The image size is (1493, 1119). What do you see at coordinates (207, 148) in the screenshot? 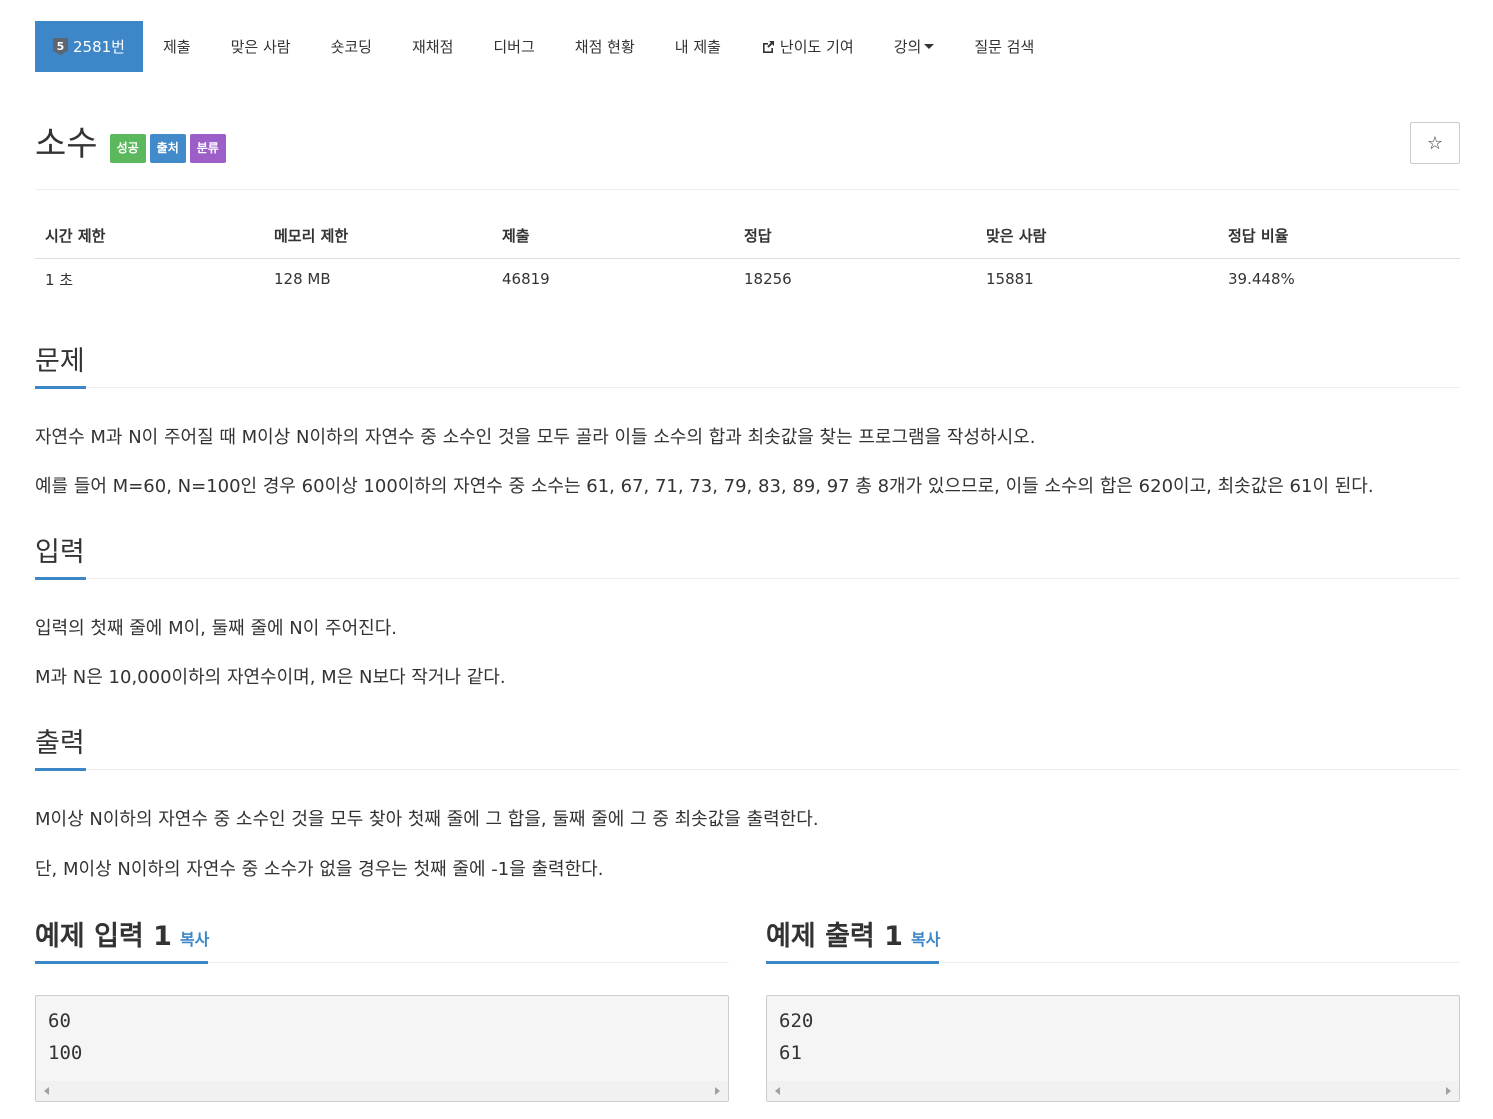
I see `tags-badge: 분류` at bounding box center [207, 148].